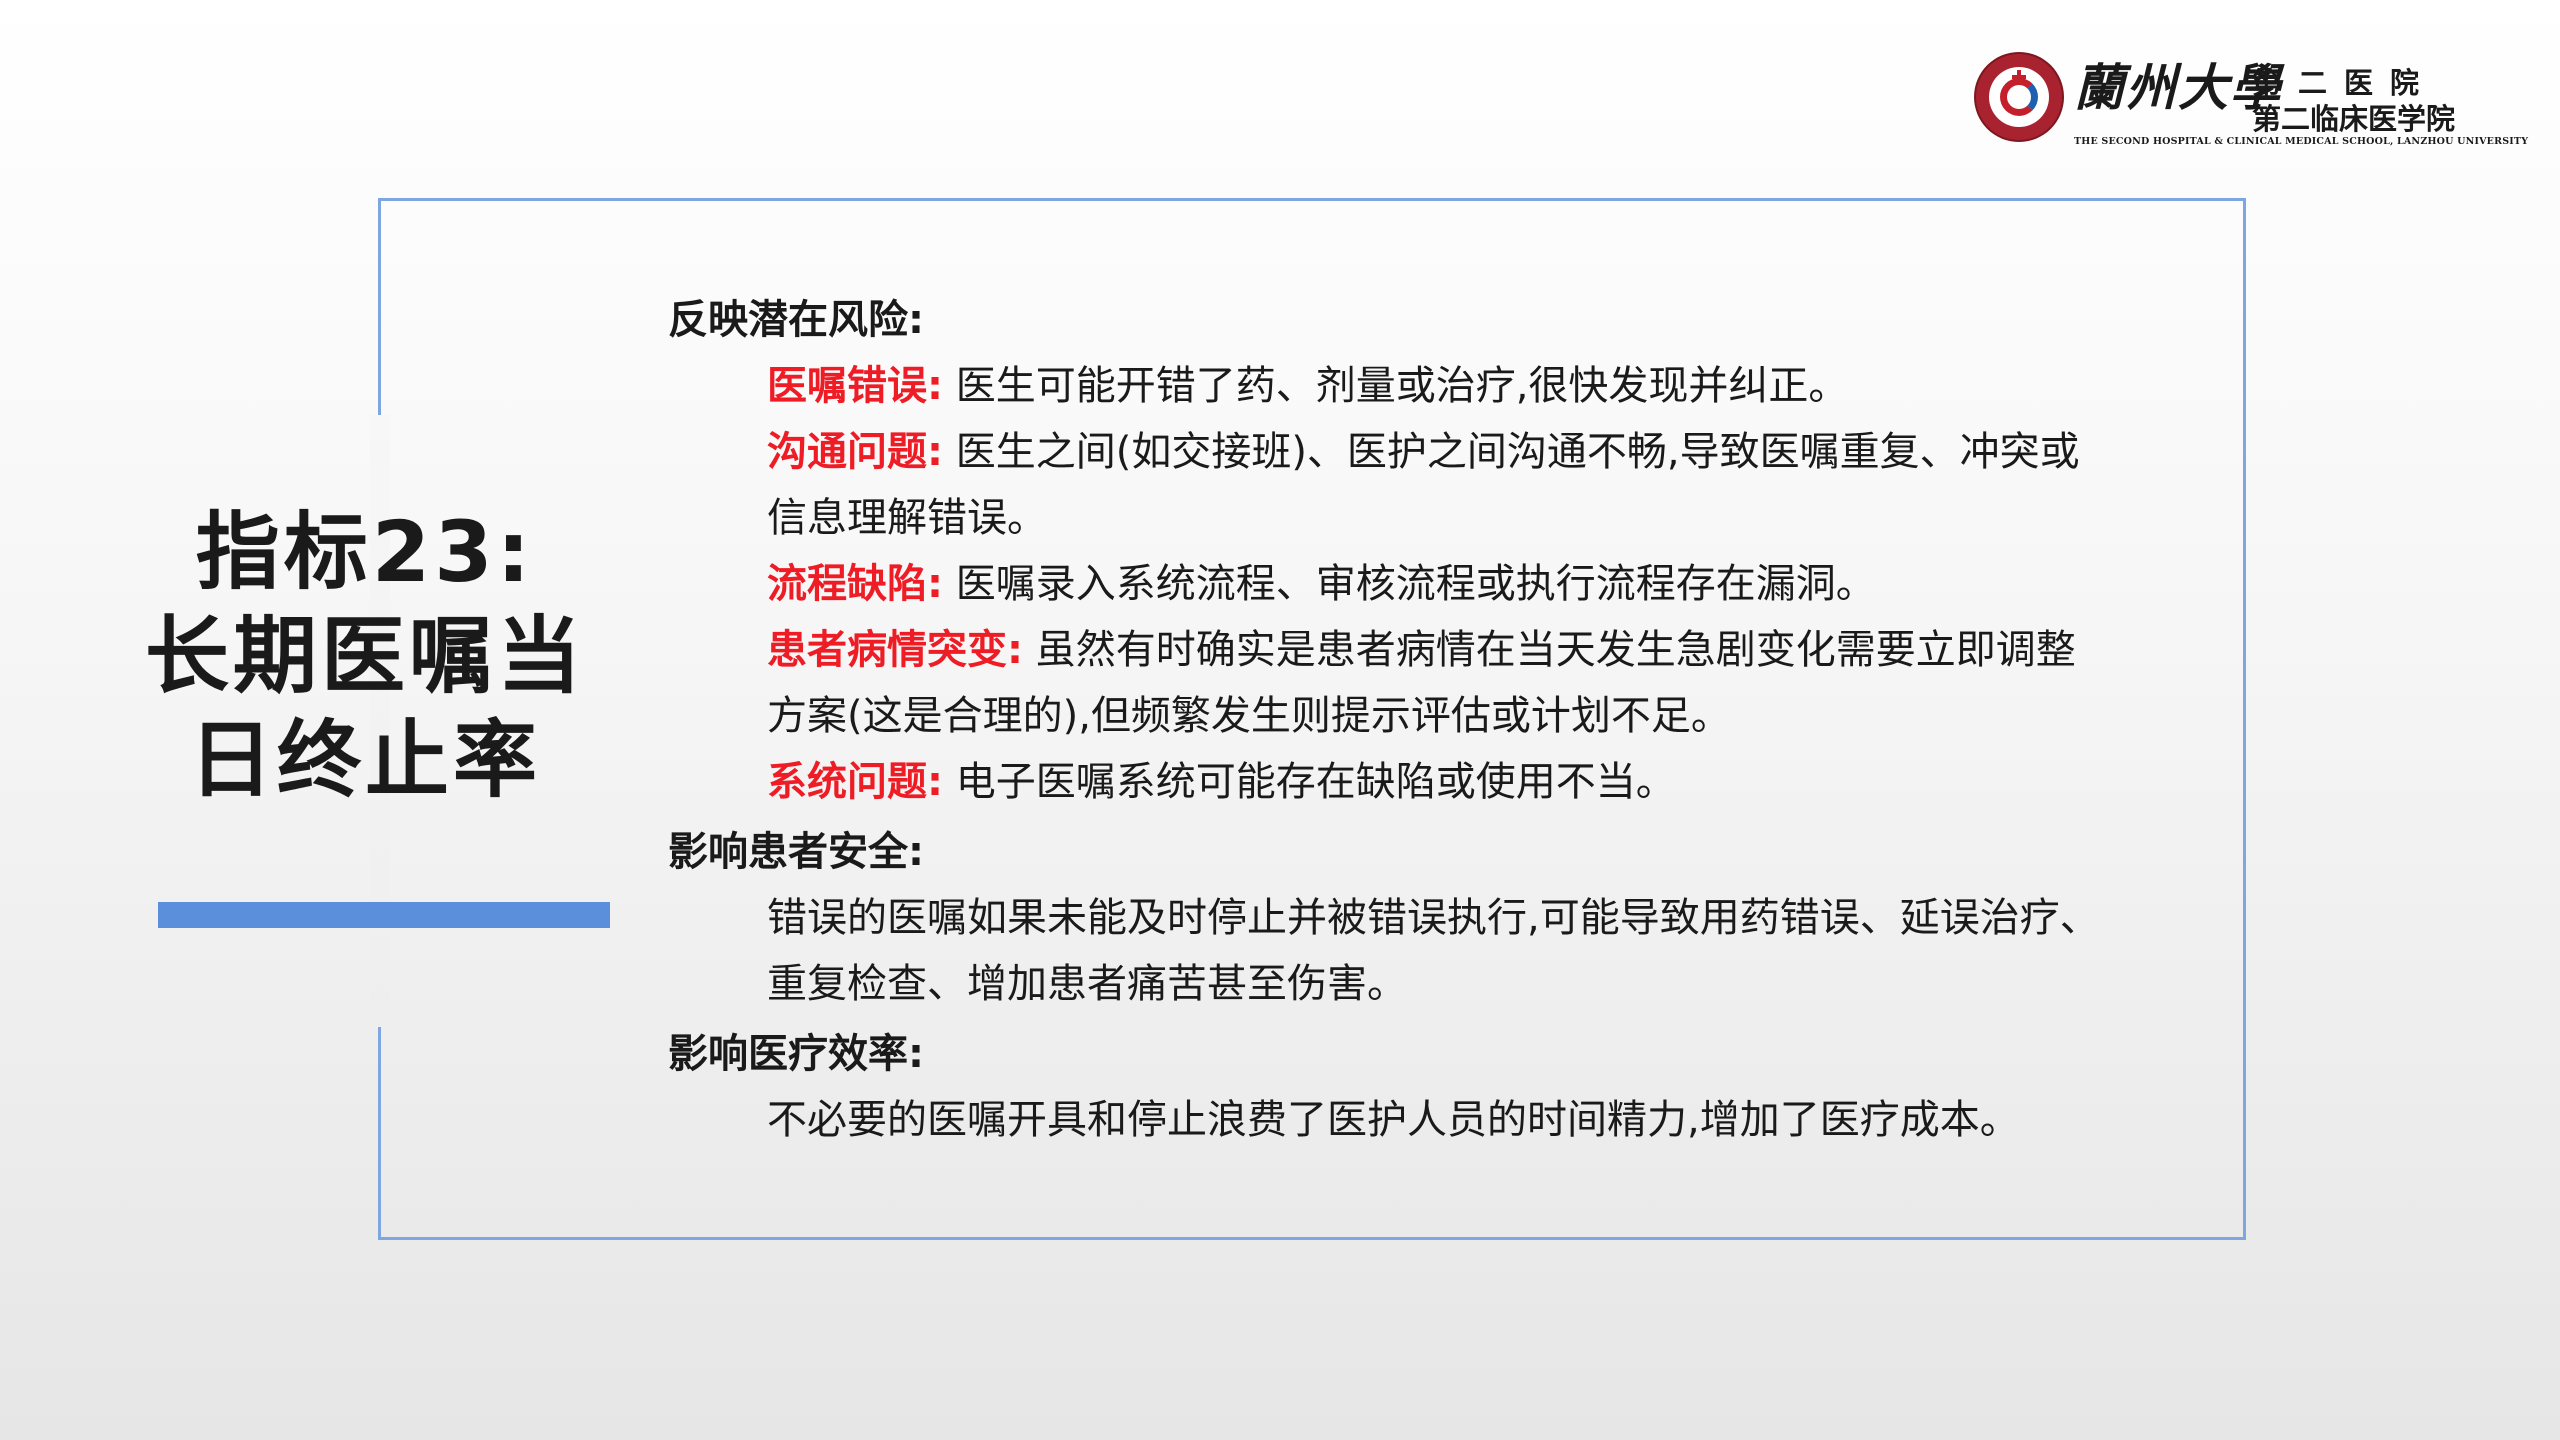 This screenshot has height=1440, width=2560. Describe the element at coordinates (855, 782) in the screenshot. I see `risk-item-label: 系统问题:` at that location.